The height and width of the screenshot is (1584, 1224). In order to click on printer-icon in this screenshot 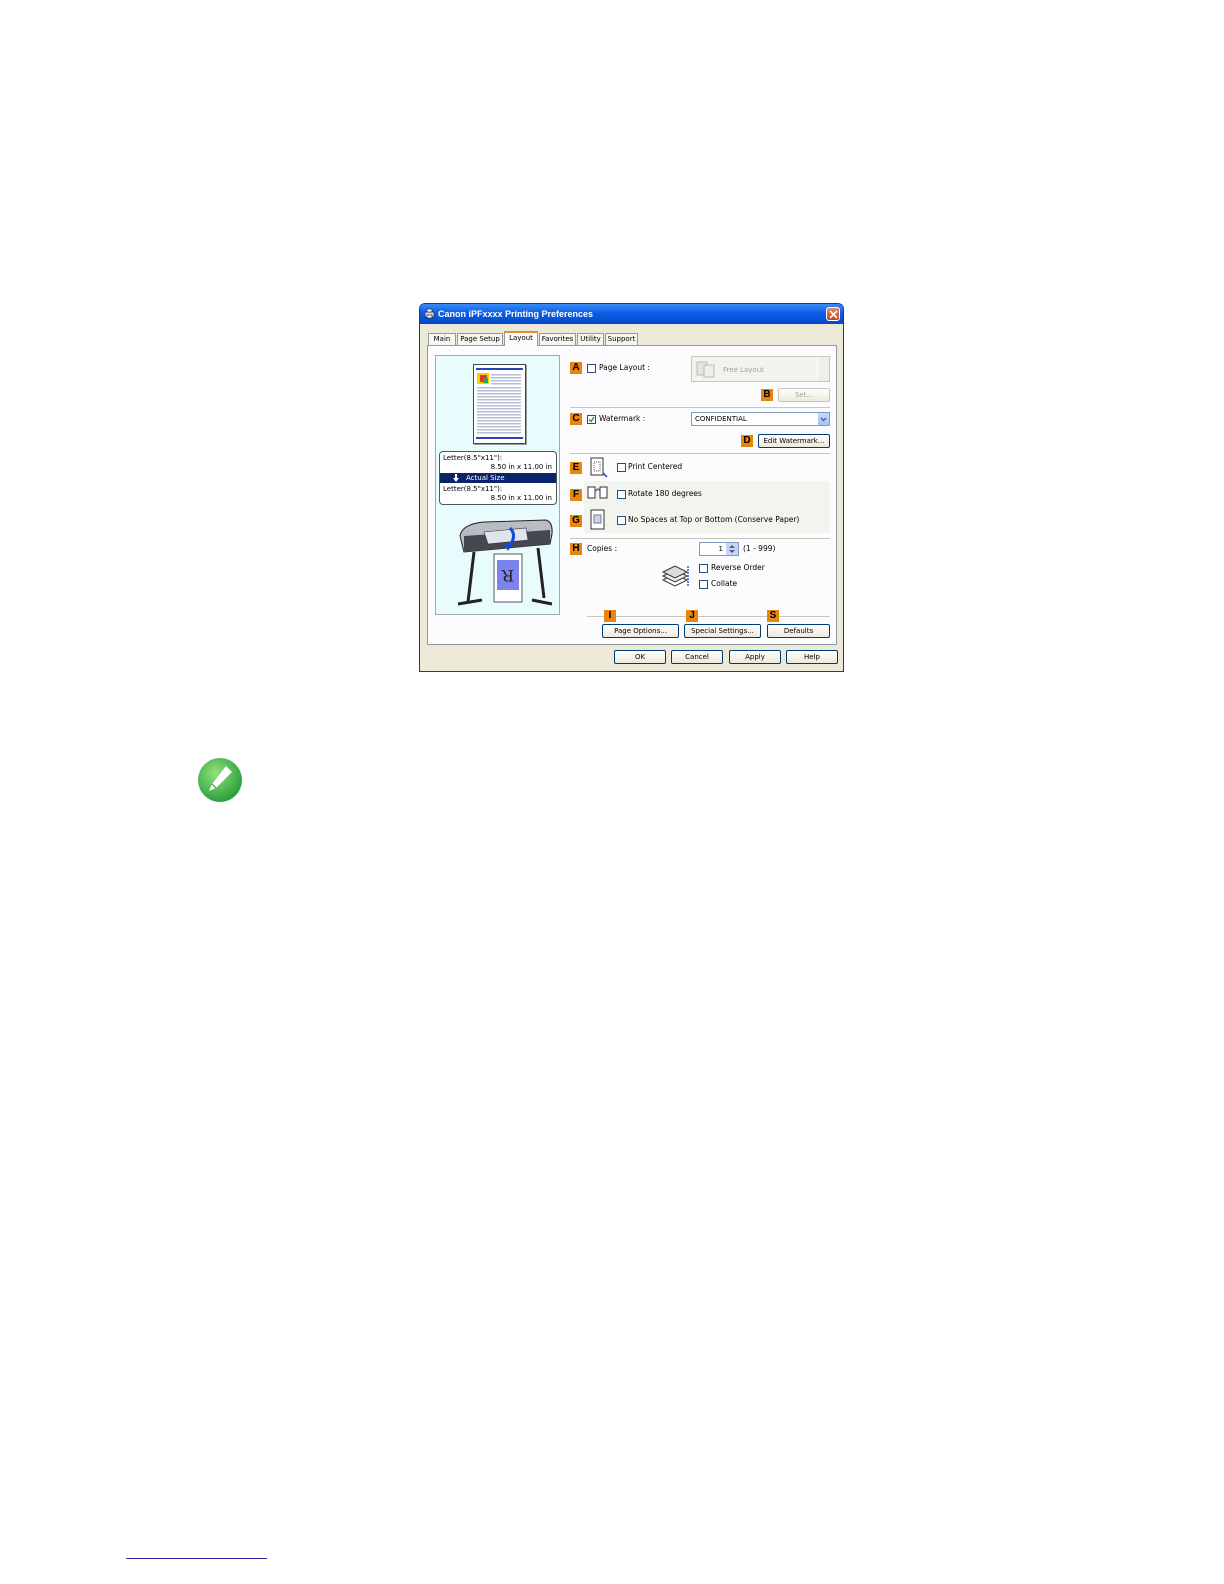, I will do `click(429, 313)`.